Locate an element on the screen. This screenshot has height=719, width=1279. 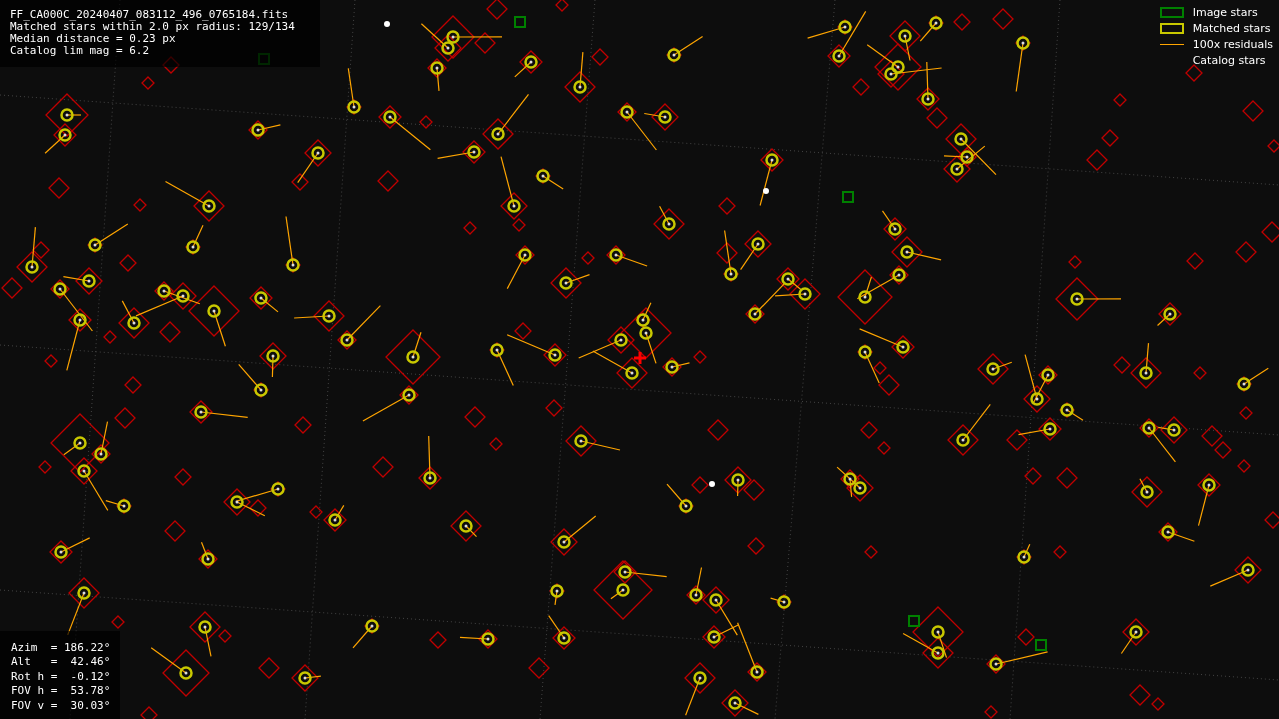
legend-label: 100x residuals is located at coordinates (1232, 44).